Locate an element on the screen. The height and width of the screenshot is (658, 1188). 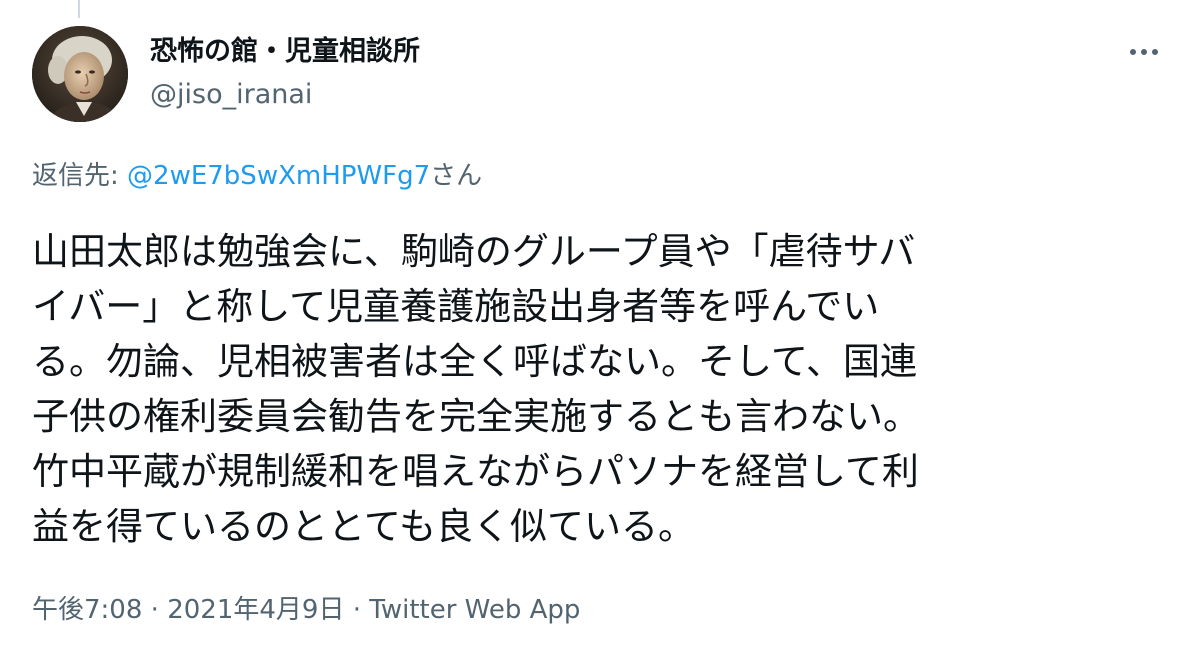
tweet-time-link: 午後7:08 is located at coordinates (87, 610).